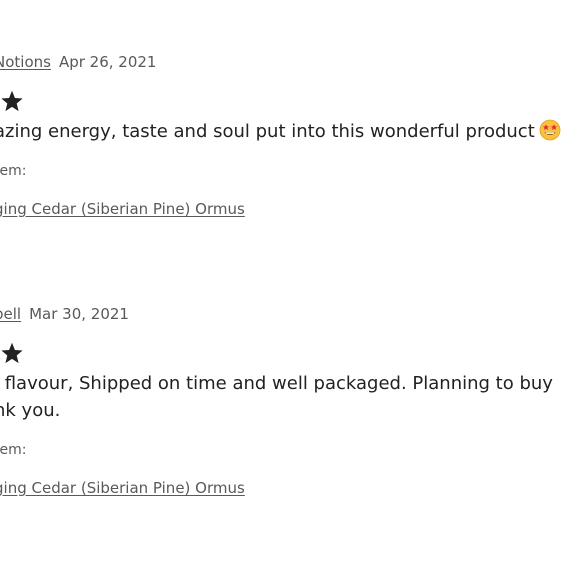  Describe the element at coordinates (30, 410) in the screenshot. I see `review-text-line: nk you.` at that location.